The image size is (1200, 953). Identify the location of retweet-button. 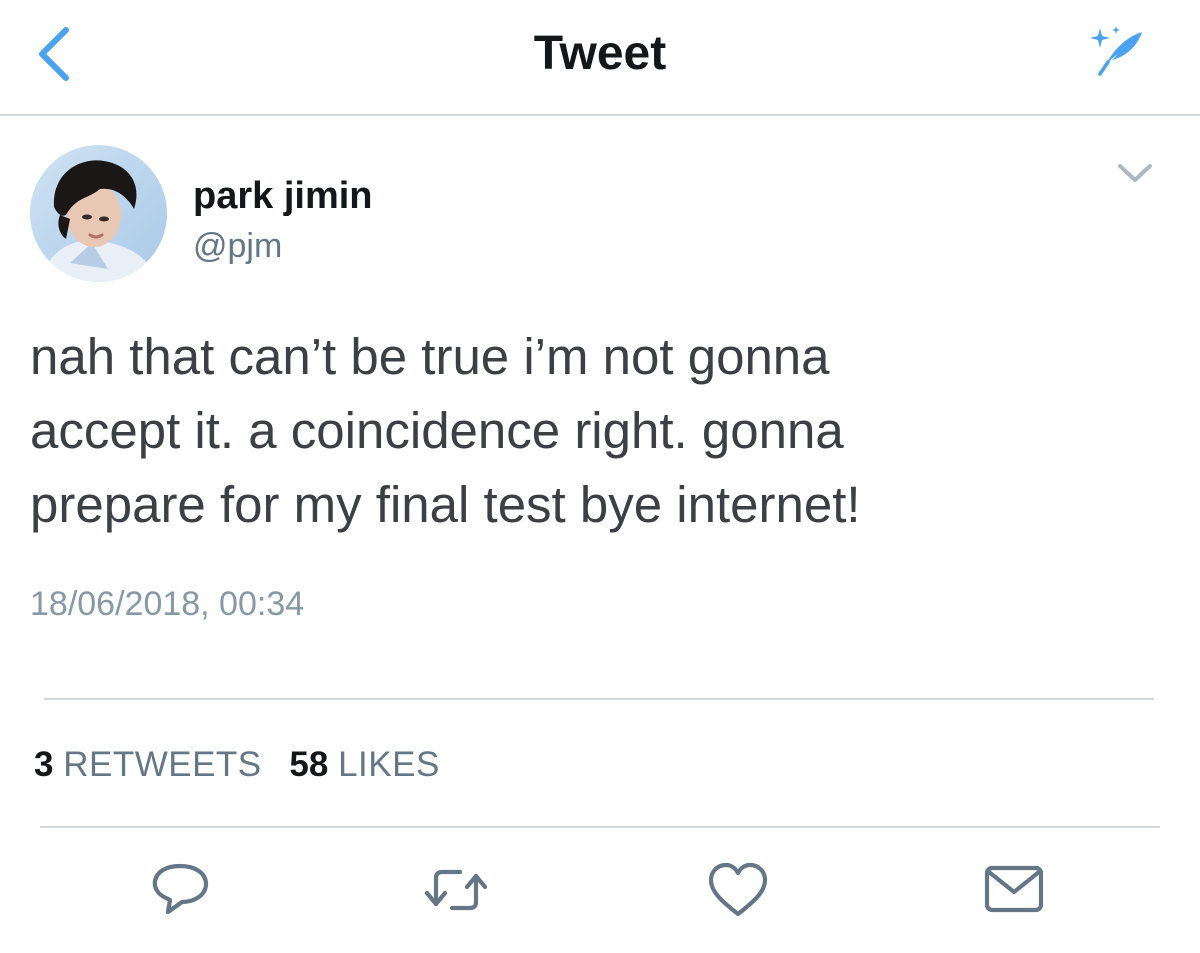
(456, 890).